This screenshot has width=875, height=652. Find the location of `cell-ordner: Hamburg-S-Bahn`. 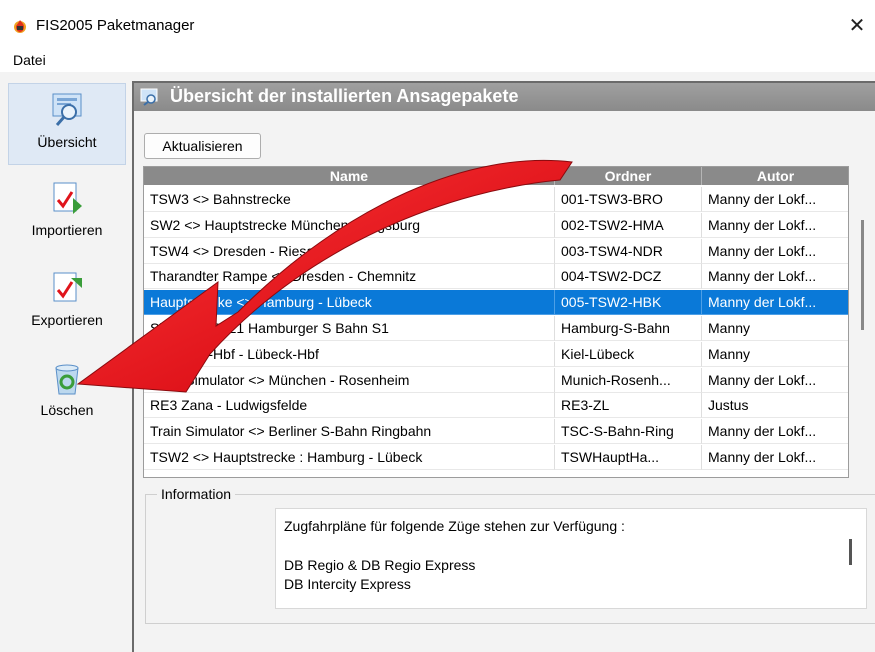

cell-ordner: Hamburg-S-Bahn is located at coordinates (628, 328).